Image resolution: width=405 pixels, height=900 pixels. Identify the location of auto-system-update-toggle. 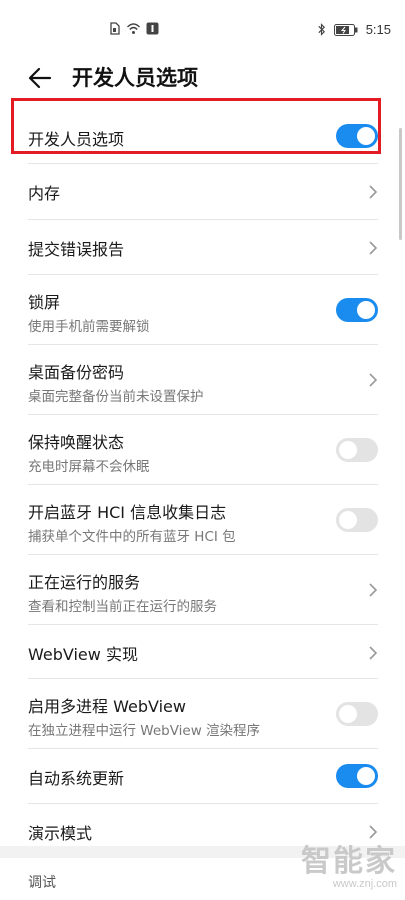
(357, 776).